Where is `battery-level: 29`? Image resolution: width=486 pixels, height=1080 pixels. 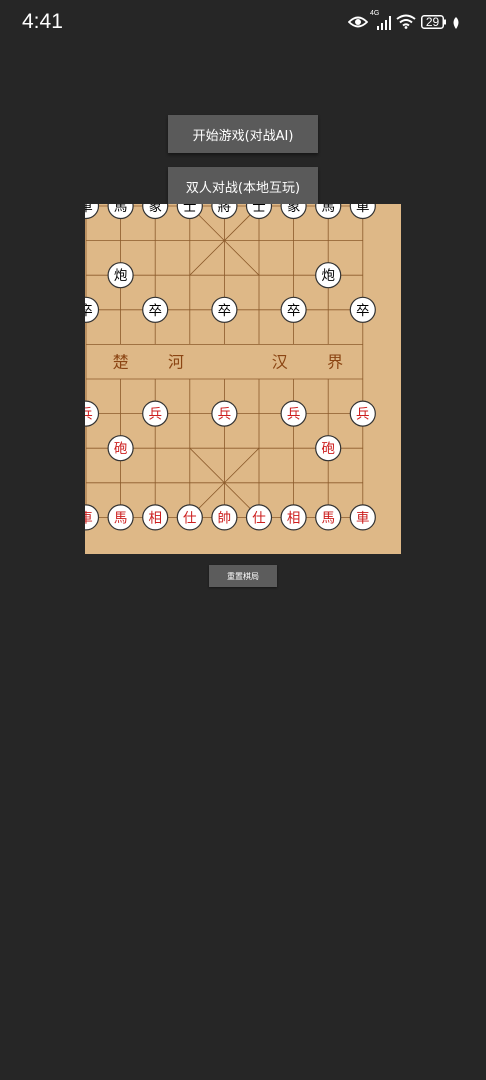
battery-level: 29 is located at coordinates (432, 22).